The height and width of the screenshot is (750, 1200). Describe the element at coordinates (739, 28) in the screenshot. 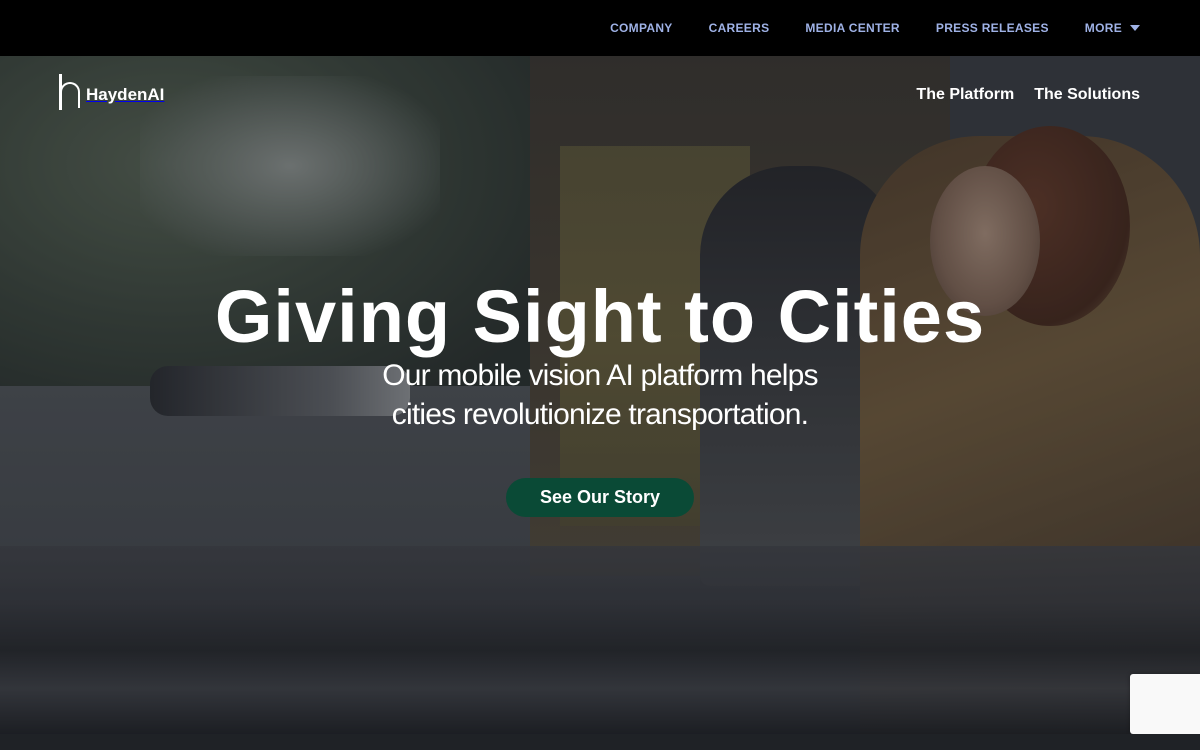

I see `topnav-careers-link: CAREERS` at that location.